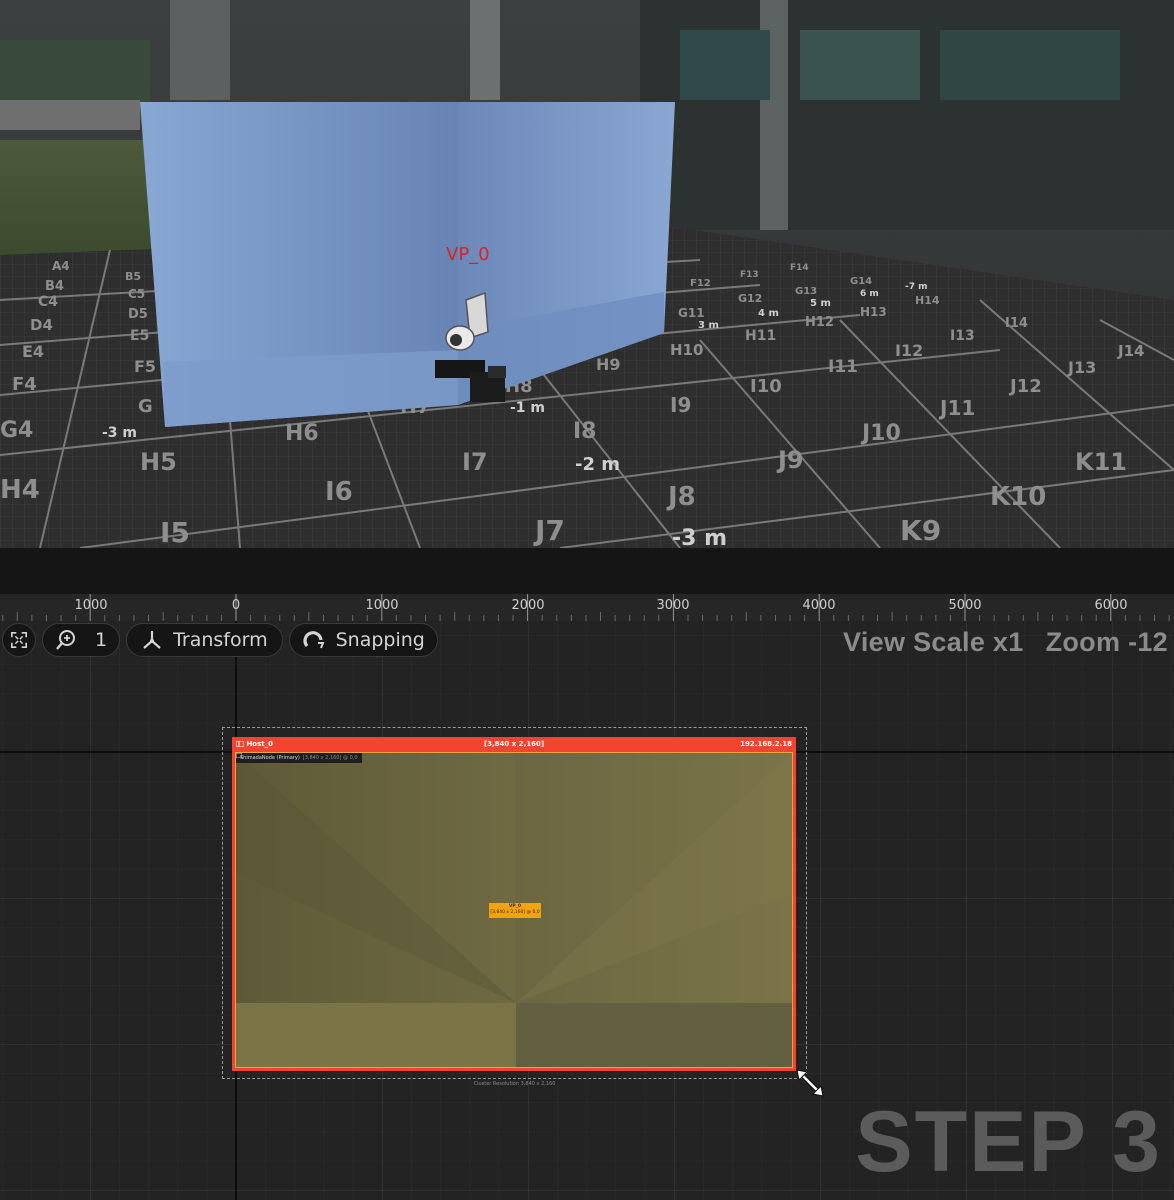 The height and width of the screenshot is (1200, 1174). Describe the element at coordinates (1008, 1142) in the screenshot. I see `step-label: STEP 3` at that location.